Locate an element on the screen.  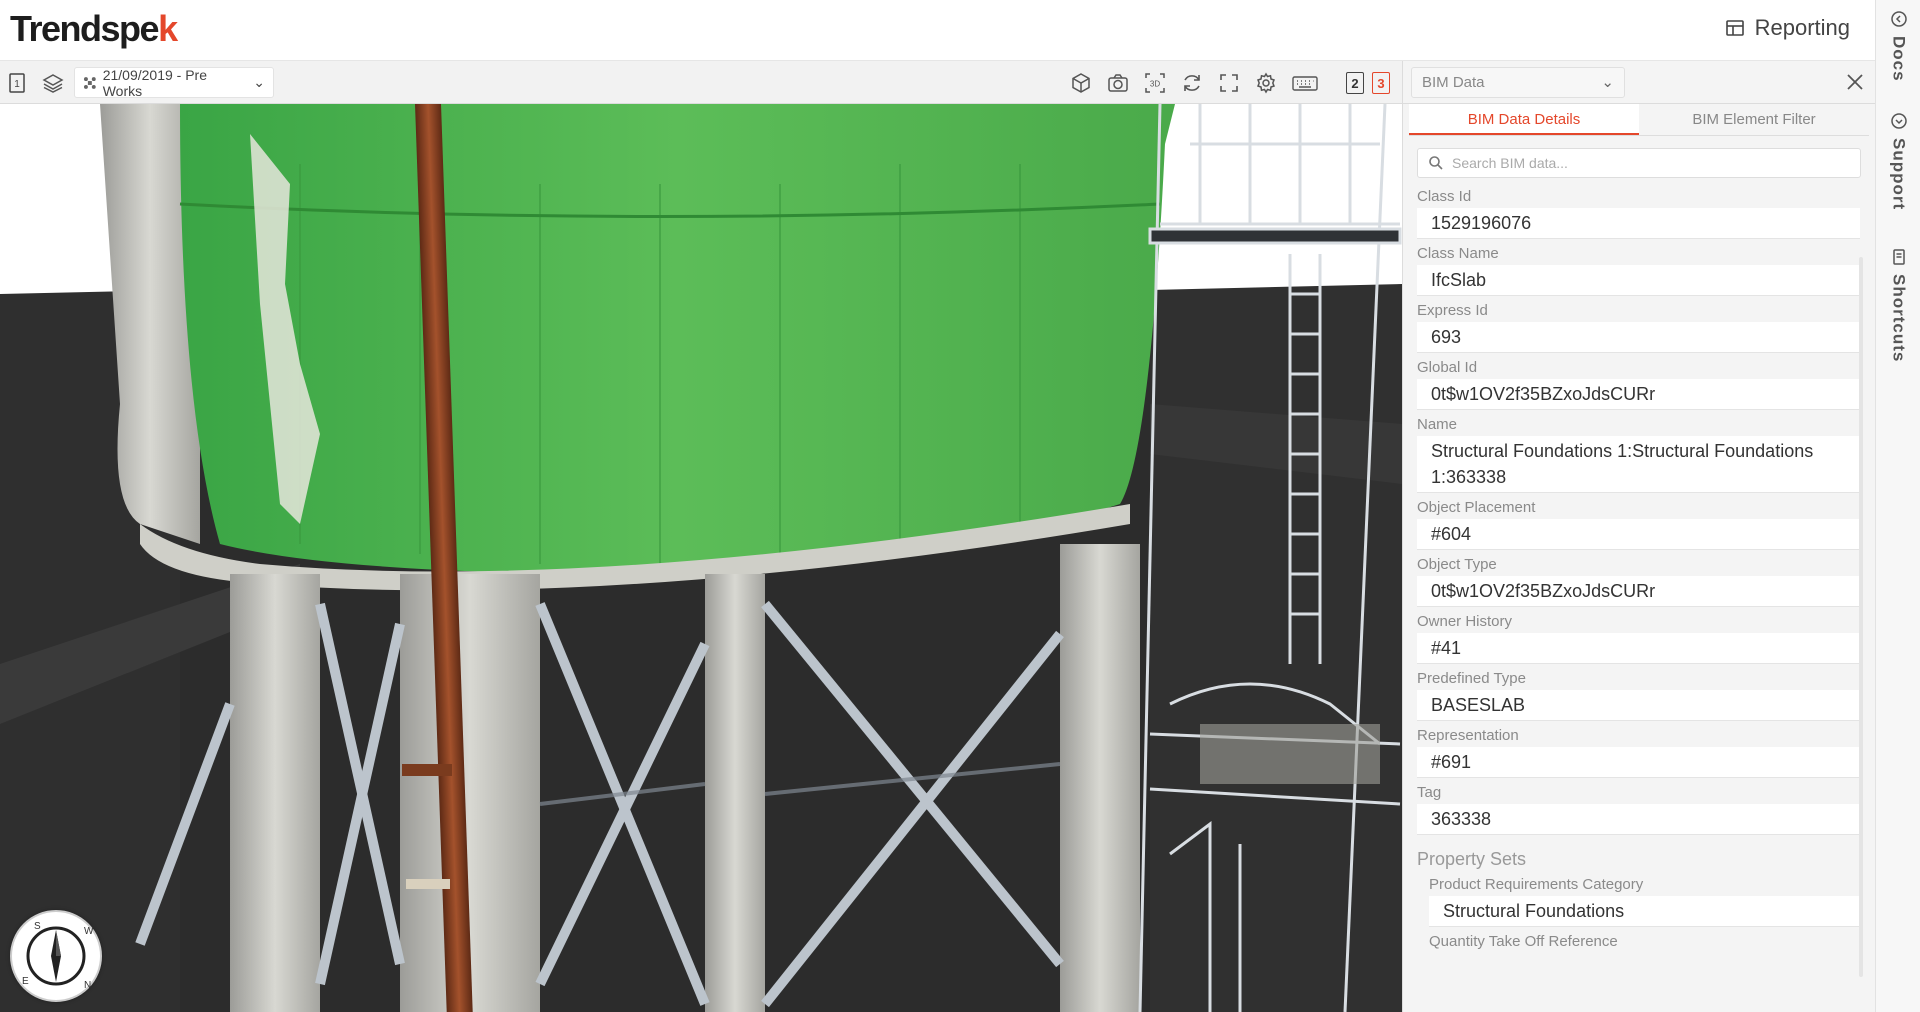
reporting-label: Reporting is located at coordinates (1802, 27).